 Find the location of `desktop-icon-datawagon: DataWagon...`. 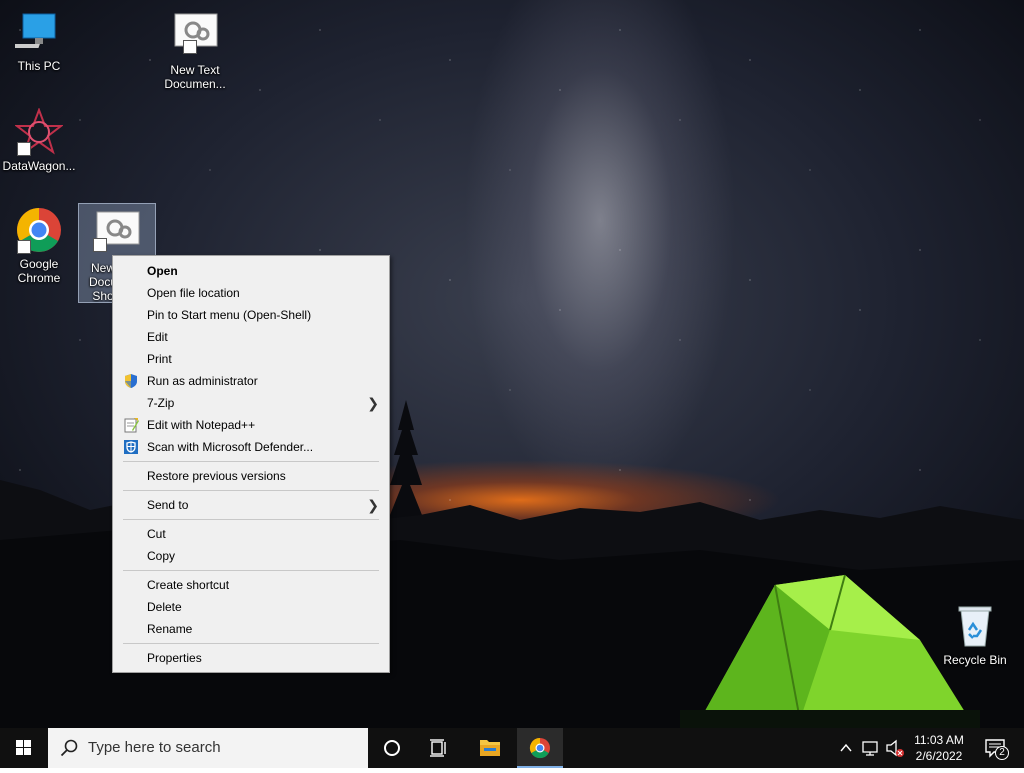

desktop-icon-datawagon: DataWagon... is located at coordinates (39, 140).